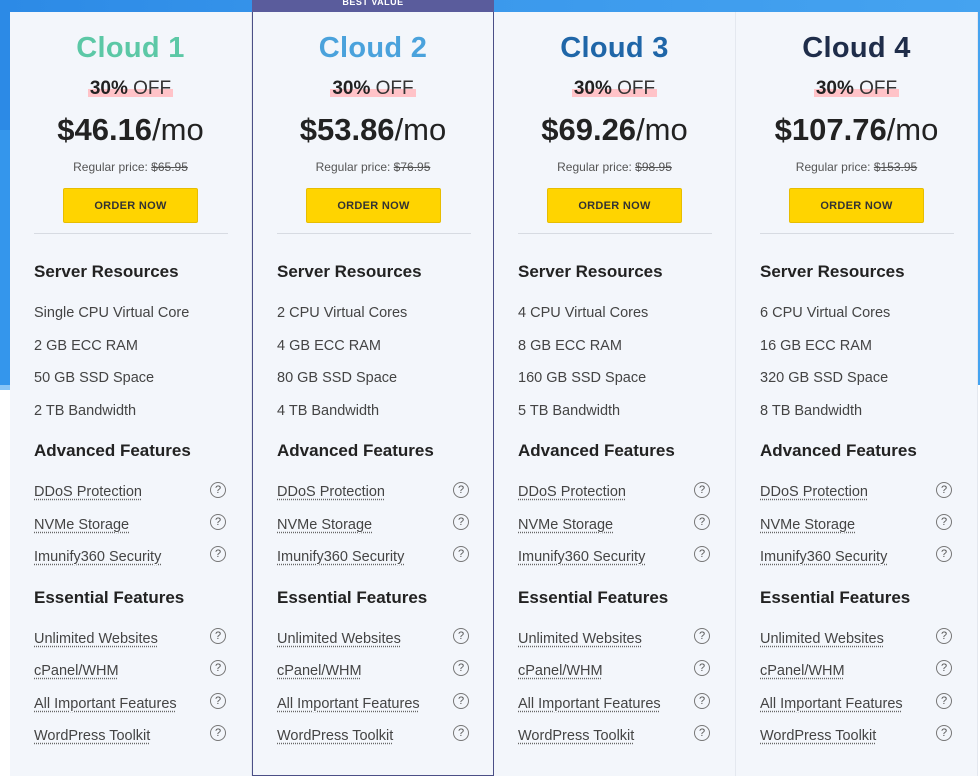  What do you see at coordinates (830, 129) in the screenshot?
I see `price-amount: $107.76` at bounding box center [830, 129].